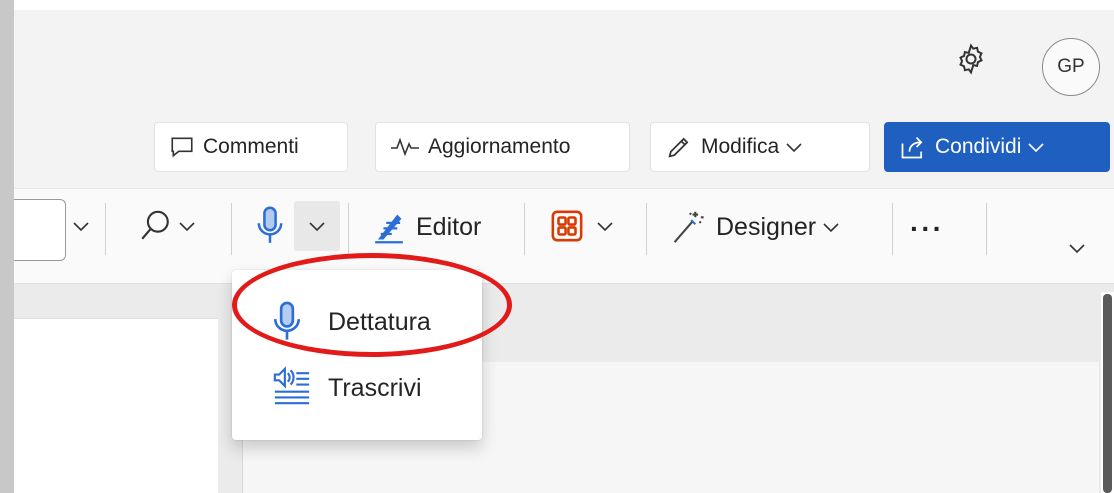 This screenshot has width=1114, height=493. Describe the element at coordinates (449, 226) in the screenshot. I see `editor-label: Editor` at that location.